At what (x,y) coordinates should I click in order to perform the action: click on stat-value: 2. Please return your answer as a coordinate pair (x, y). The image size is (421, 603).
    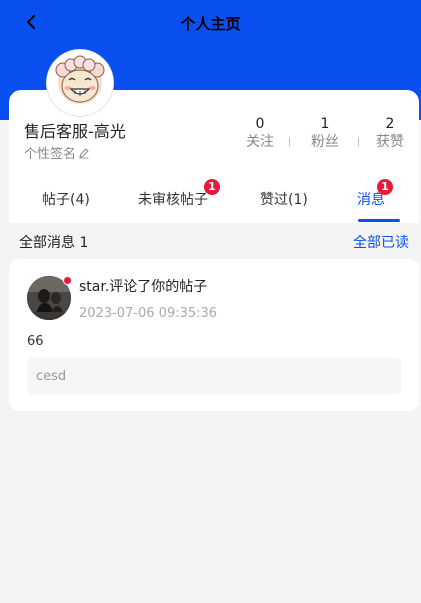
    Looking at the image, I should click on (390, 124).